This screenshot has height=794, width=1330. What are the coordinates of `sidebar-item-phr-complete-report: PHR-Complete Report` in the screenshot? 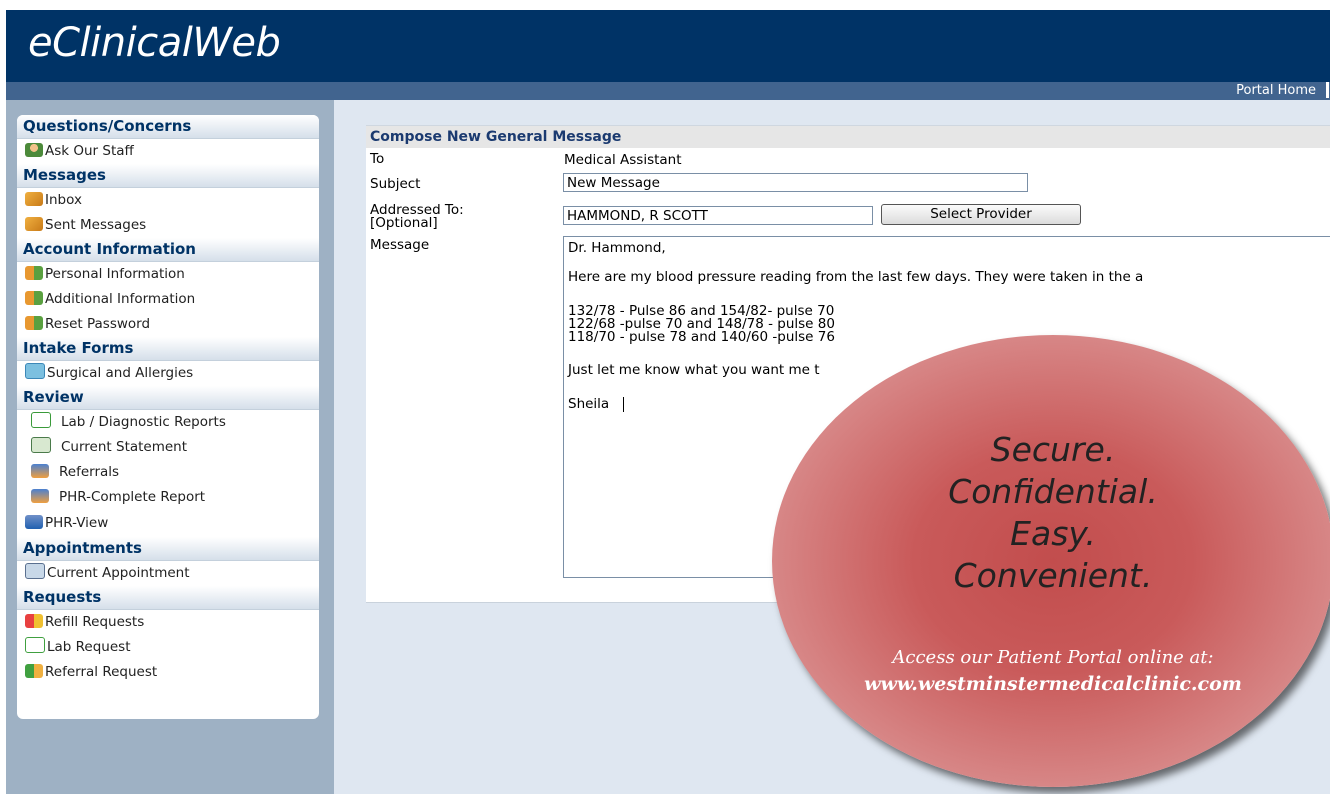 It's located at (168, 497).